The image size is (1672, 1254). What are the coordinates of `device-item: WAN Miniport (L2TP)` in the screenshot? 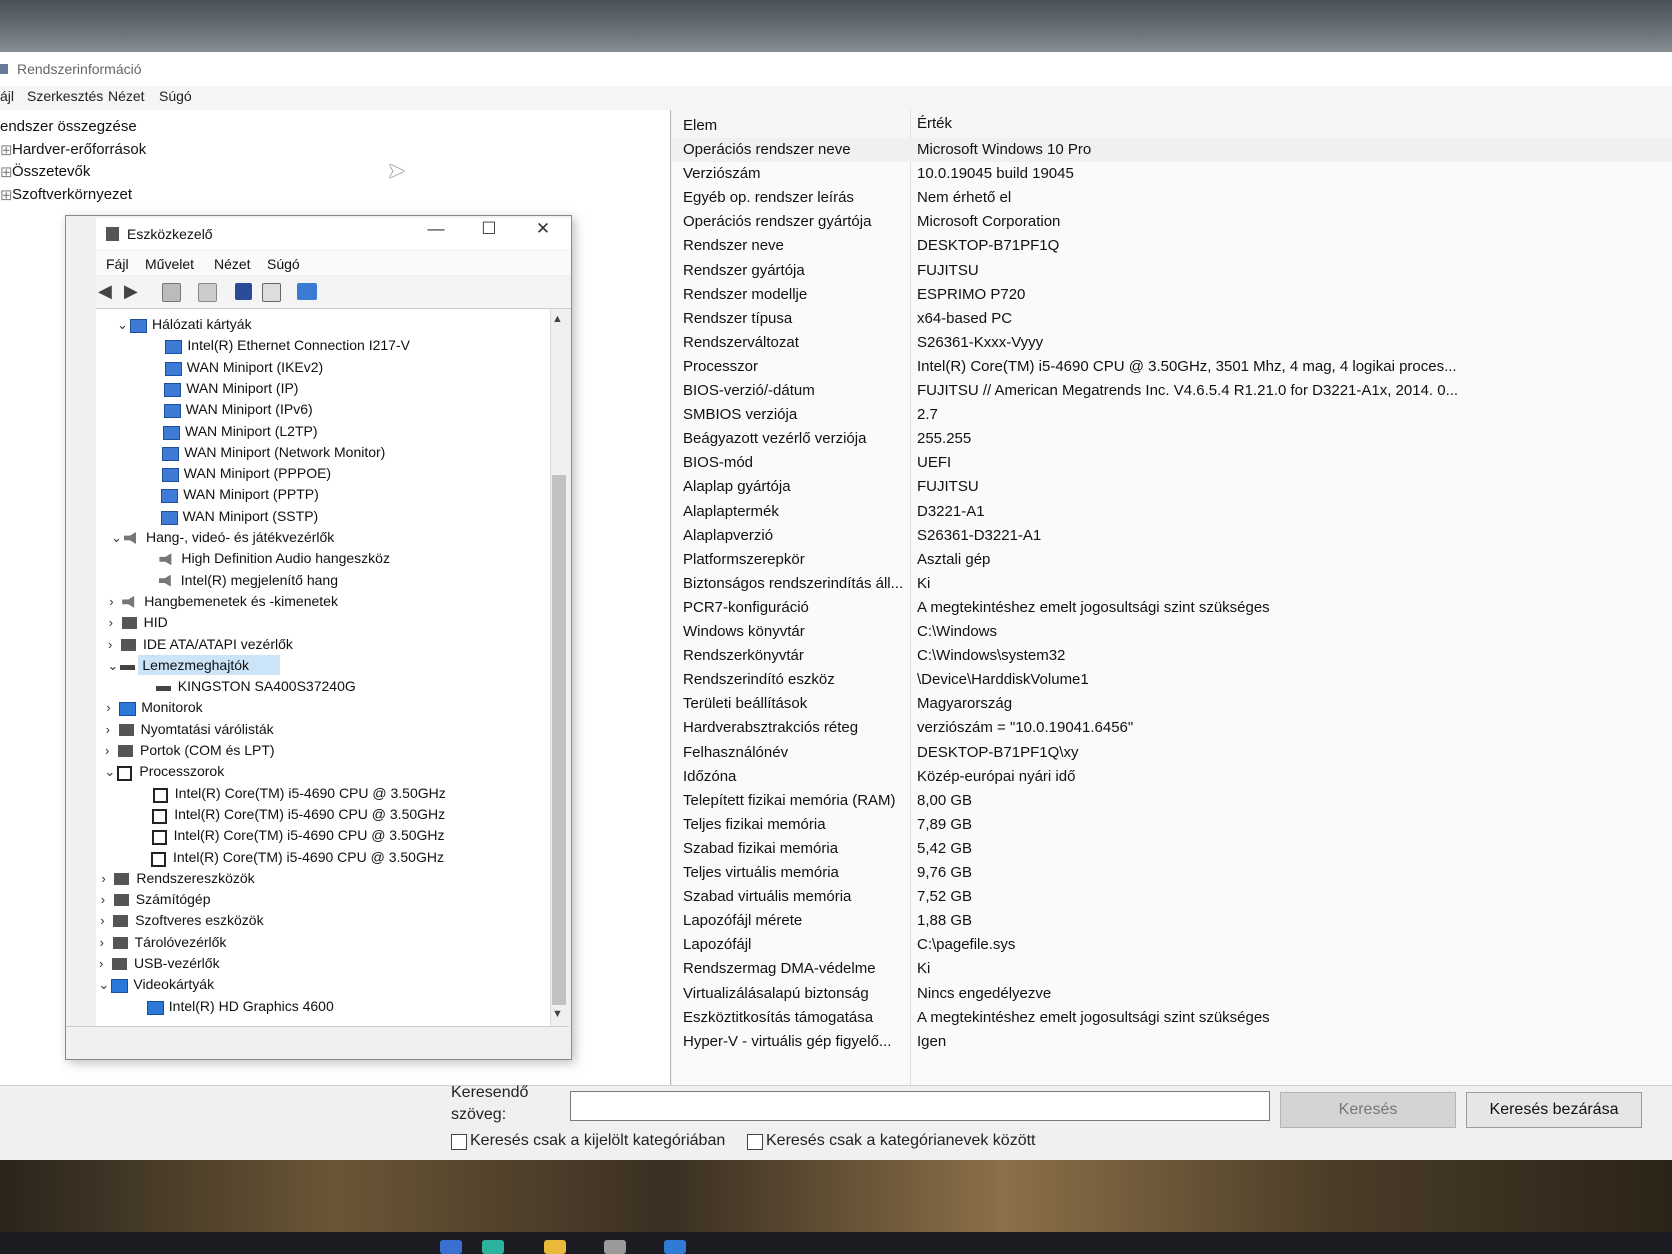 It's located at (251, 431).